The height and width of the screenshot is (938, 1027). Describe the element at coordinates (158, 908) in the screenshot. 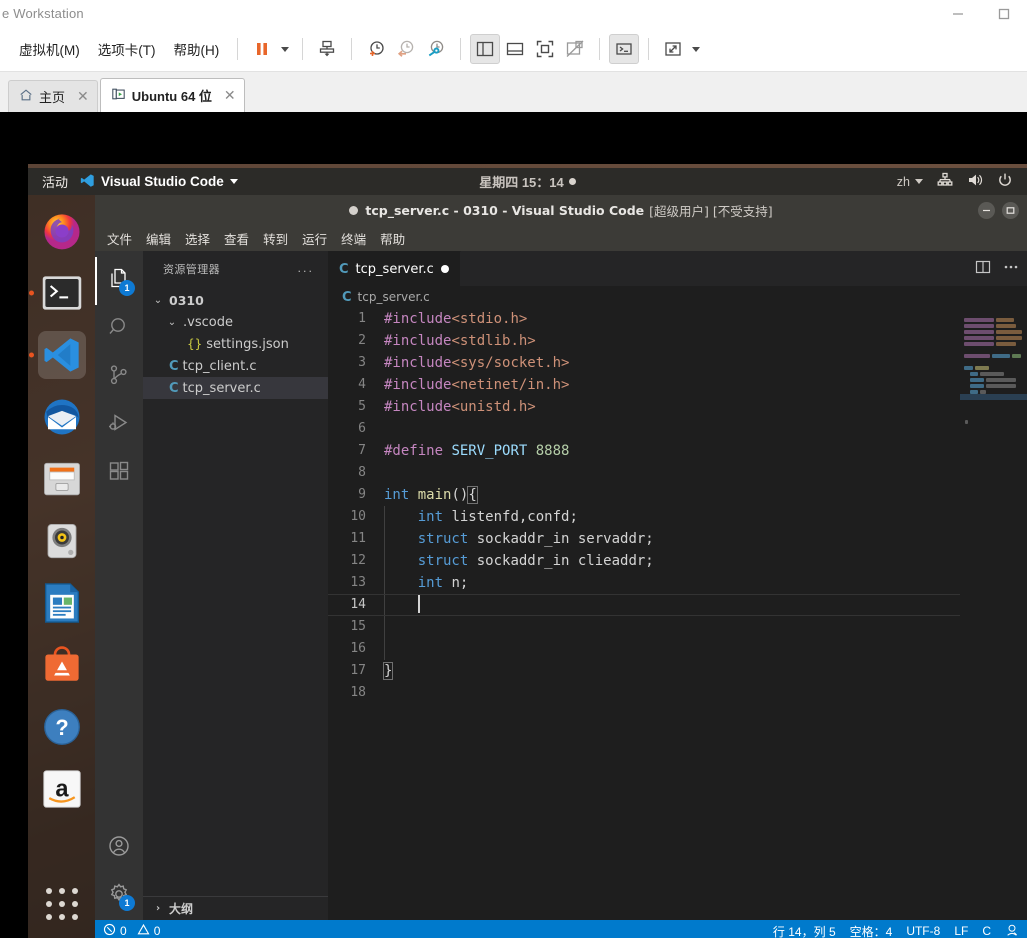

I see `chevron-right-icon: ›` at that location.